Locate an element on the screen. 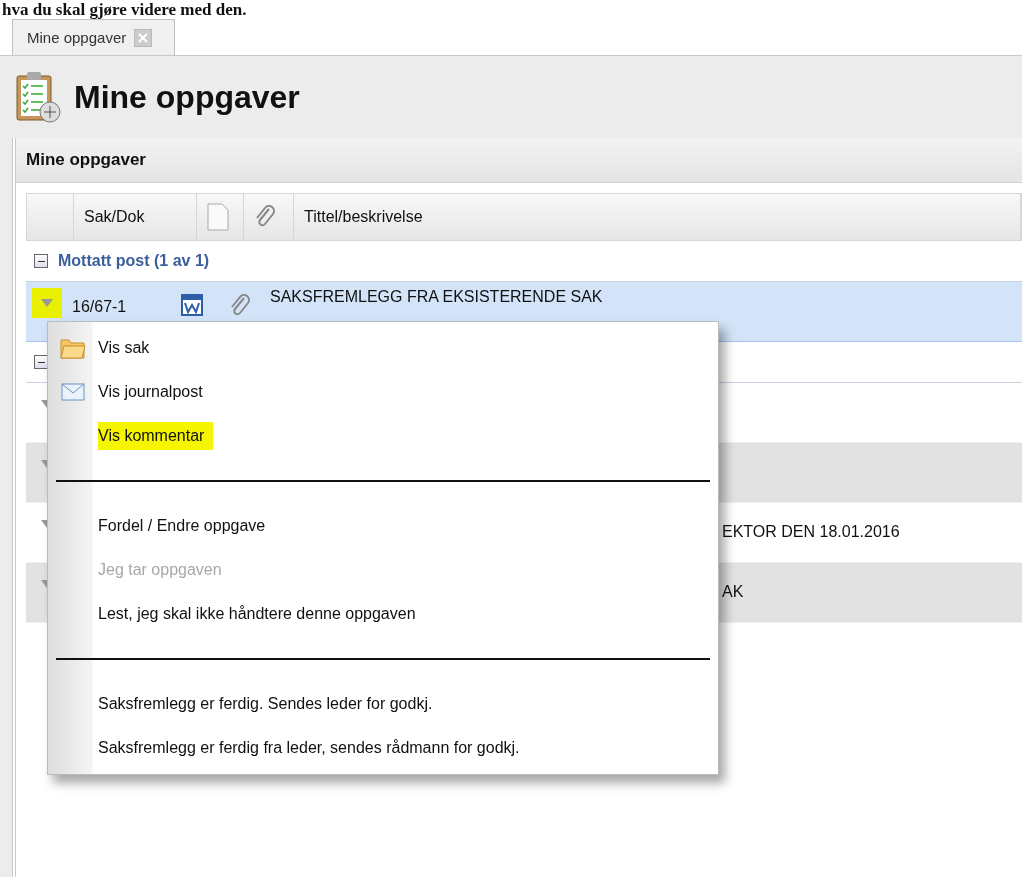  panel-title: Mine oppgaver is located at coordinates (86, 160).